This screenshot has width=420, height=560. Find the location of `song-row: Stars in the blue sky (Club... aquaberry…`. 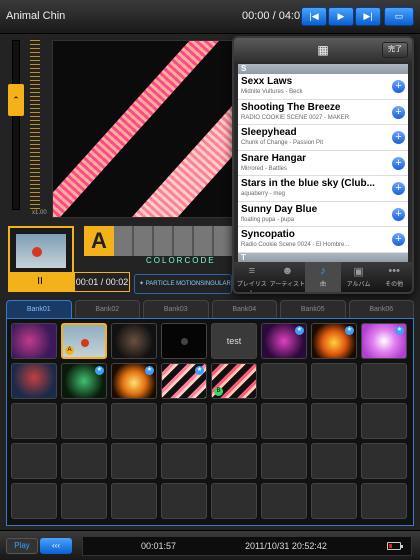

song-row: Stars in the blue sky (Club... aquaberry… is located at coordinates (323, 189).